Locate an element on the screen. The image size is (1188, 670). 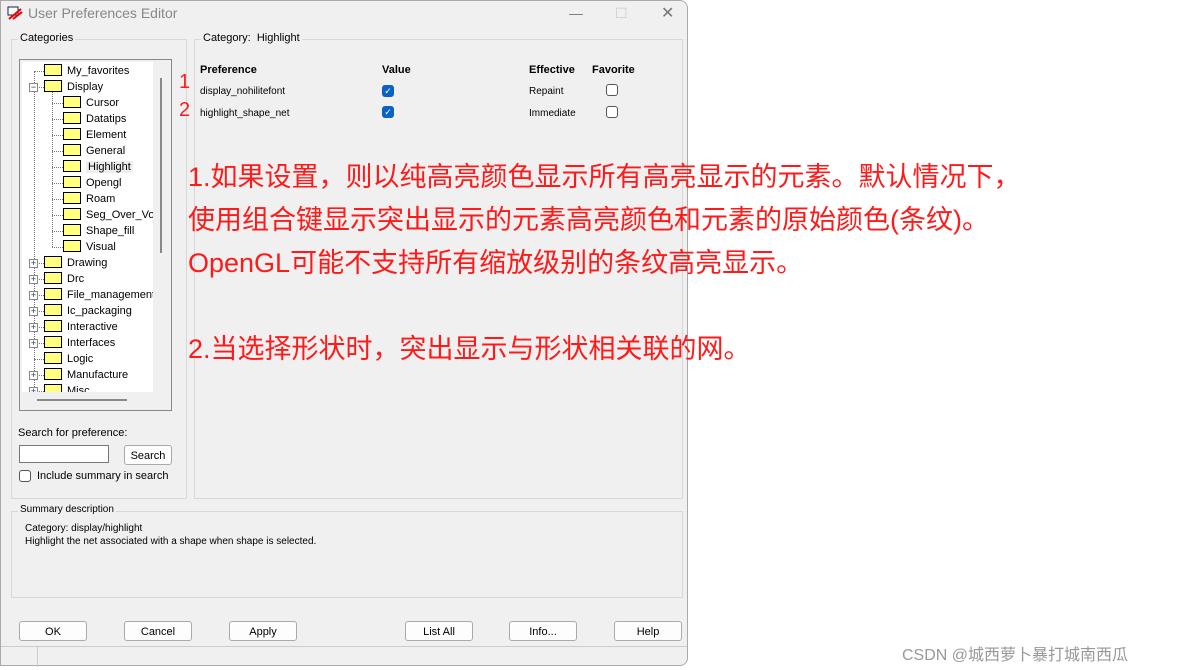
tree-item: Shape_fill is located at coordinates (98, 231).